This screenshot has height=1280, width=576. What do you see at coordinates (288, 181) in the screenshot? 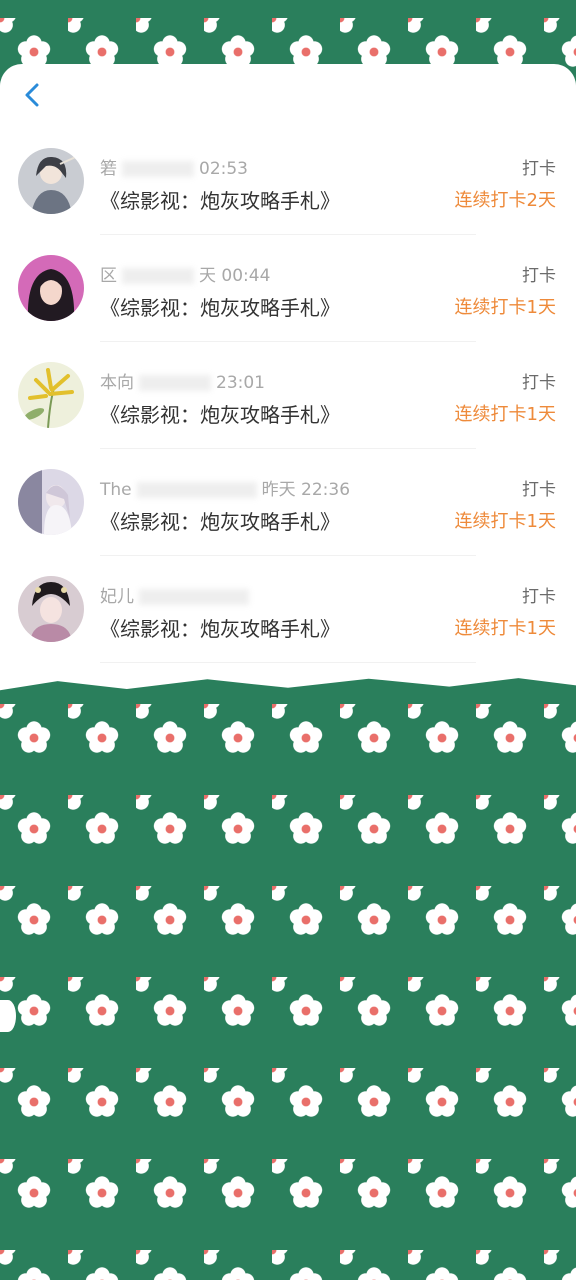
I see `checkin-row: 箬 02:53 《综影视：炮灰攻略手札》 打卡 连续打卡2天` at bounding box center [288, 181].